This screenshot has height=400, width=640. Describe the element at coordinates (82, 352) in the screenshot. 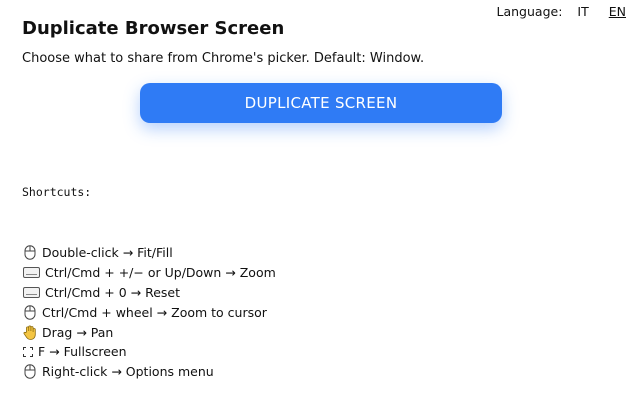

I see `shortcut-text: F → Fullscreen` at that location.